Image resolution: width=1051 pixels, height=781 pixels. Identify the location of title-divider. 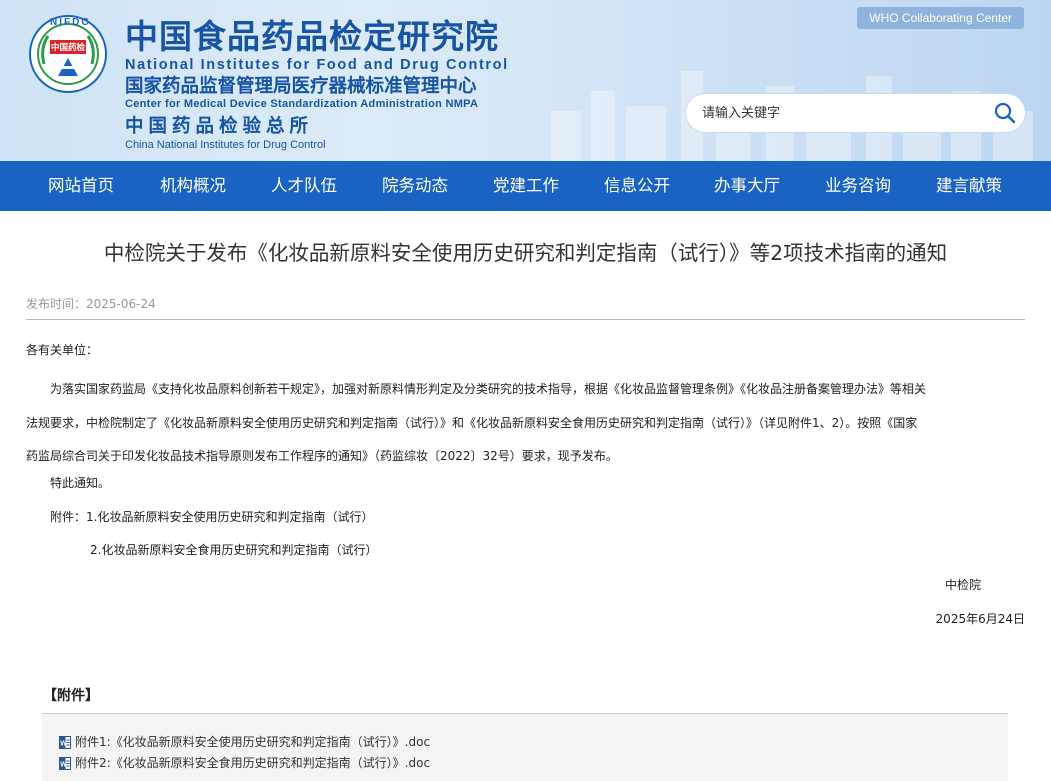
(525, 319).